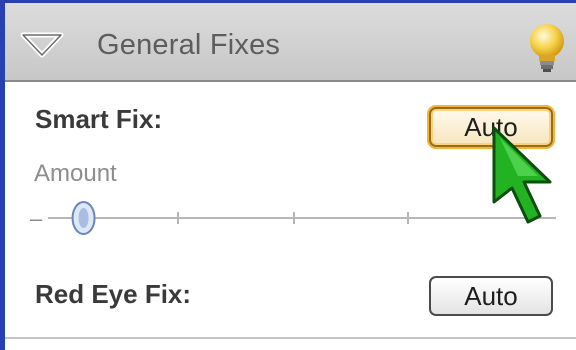 This screenshot has height=350, width=576. I want to click on amount-minus-label: –, so click(36, 218).